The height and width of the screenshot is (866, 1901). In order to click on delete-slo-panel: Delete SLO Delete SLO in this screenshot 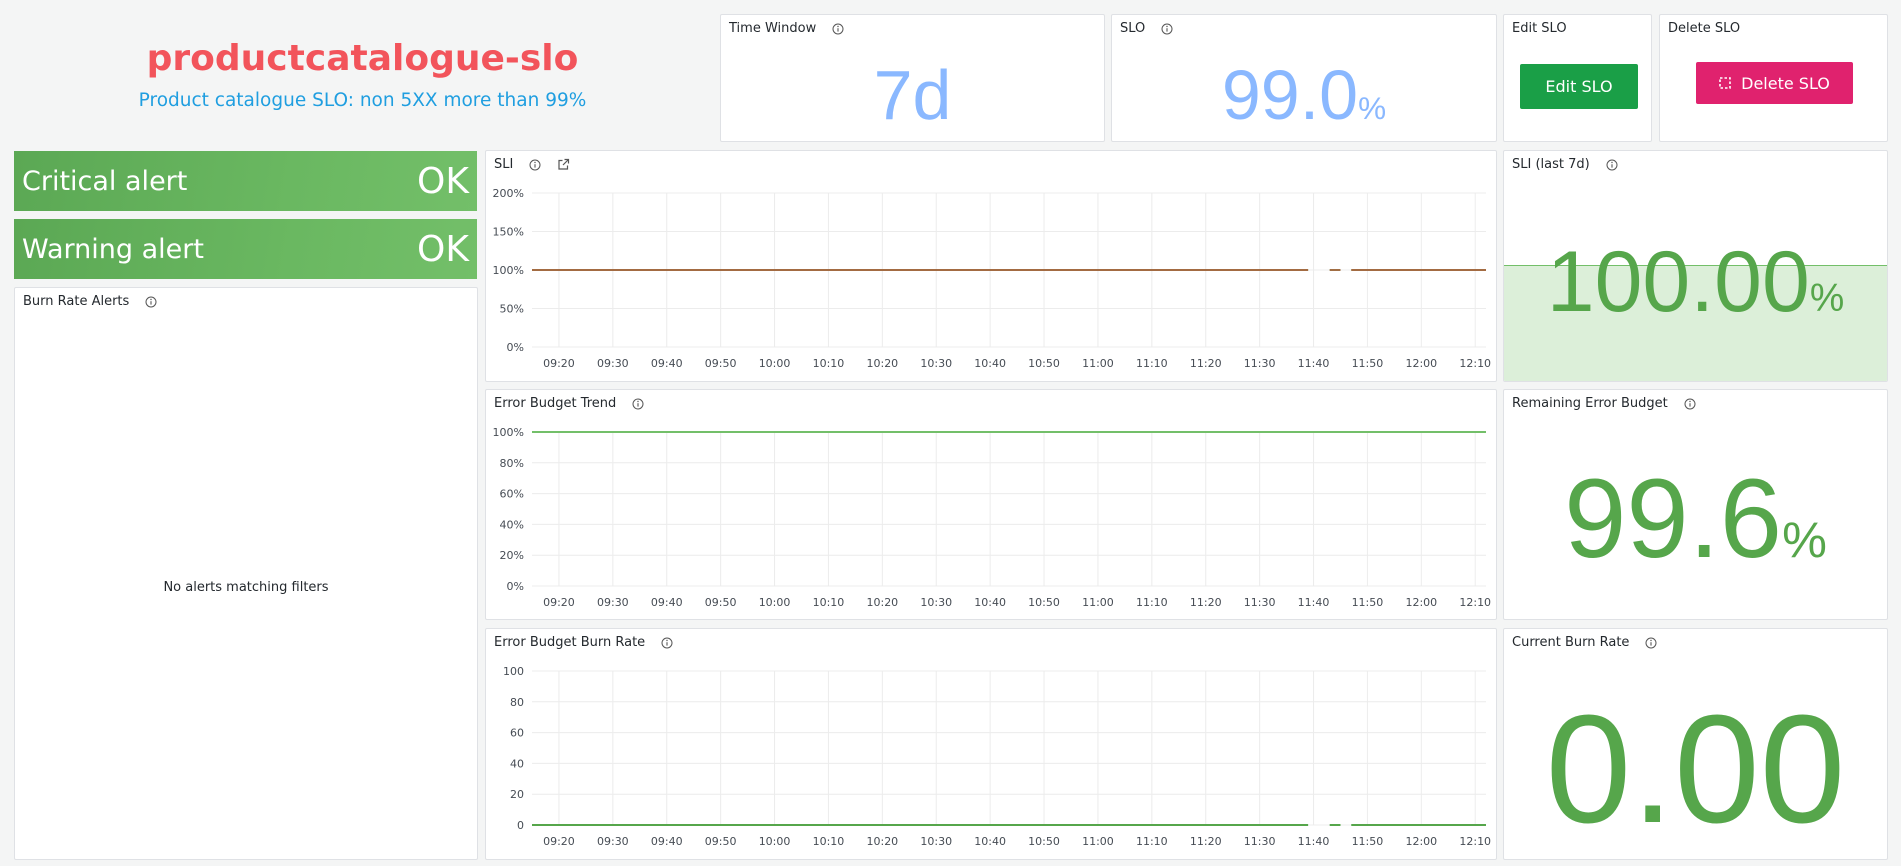, I will do `click(1773, 78)`.